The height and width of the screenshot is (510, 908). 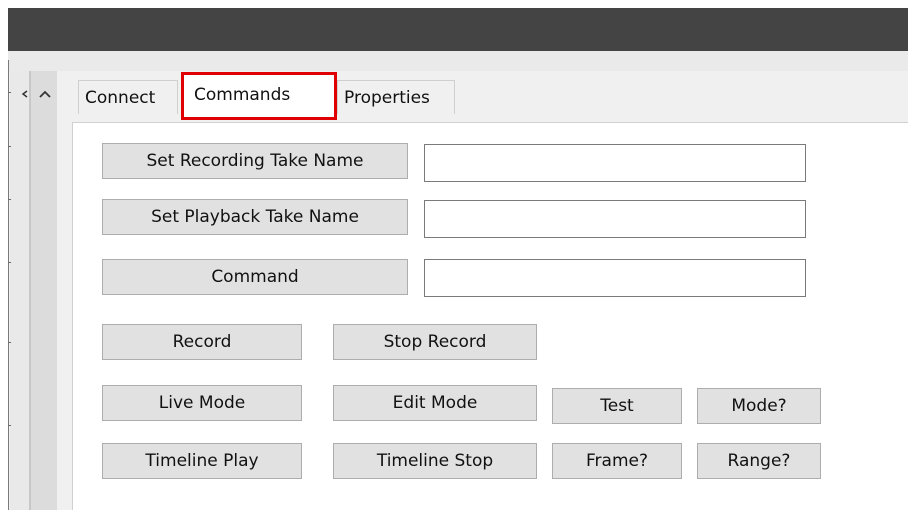 What do you see at coordinates (25, 95) in the screenshot?
I see `arrow-left-icon` at bounding box center [25, 95].